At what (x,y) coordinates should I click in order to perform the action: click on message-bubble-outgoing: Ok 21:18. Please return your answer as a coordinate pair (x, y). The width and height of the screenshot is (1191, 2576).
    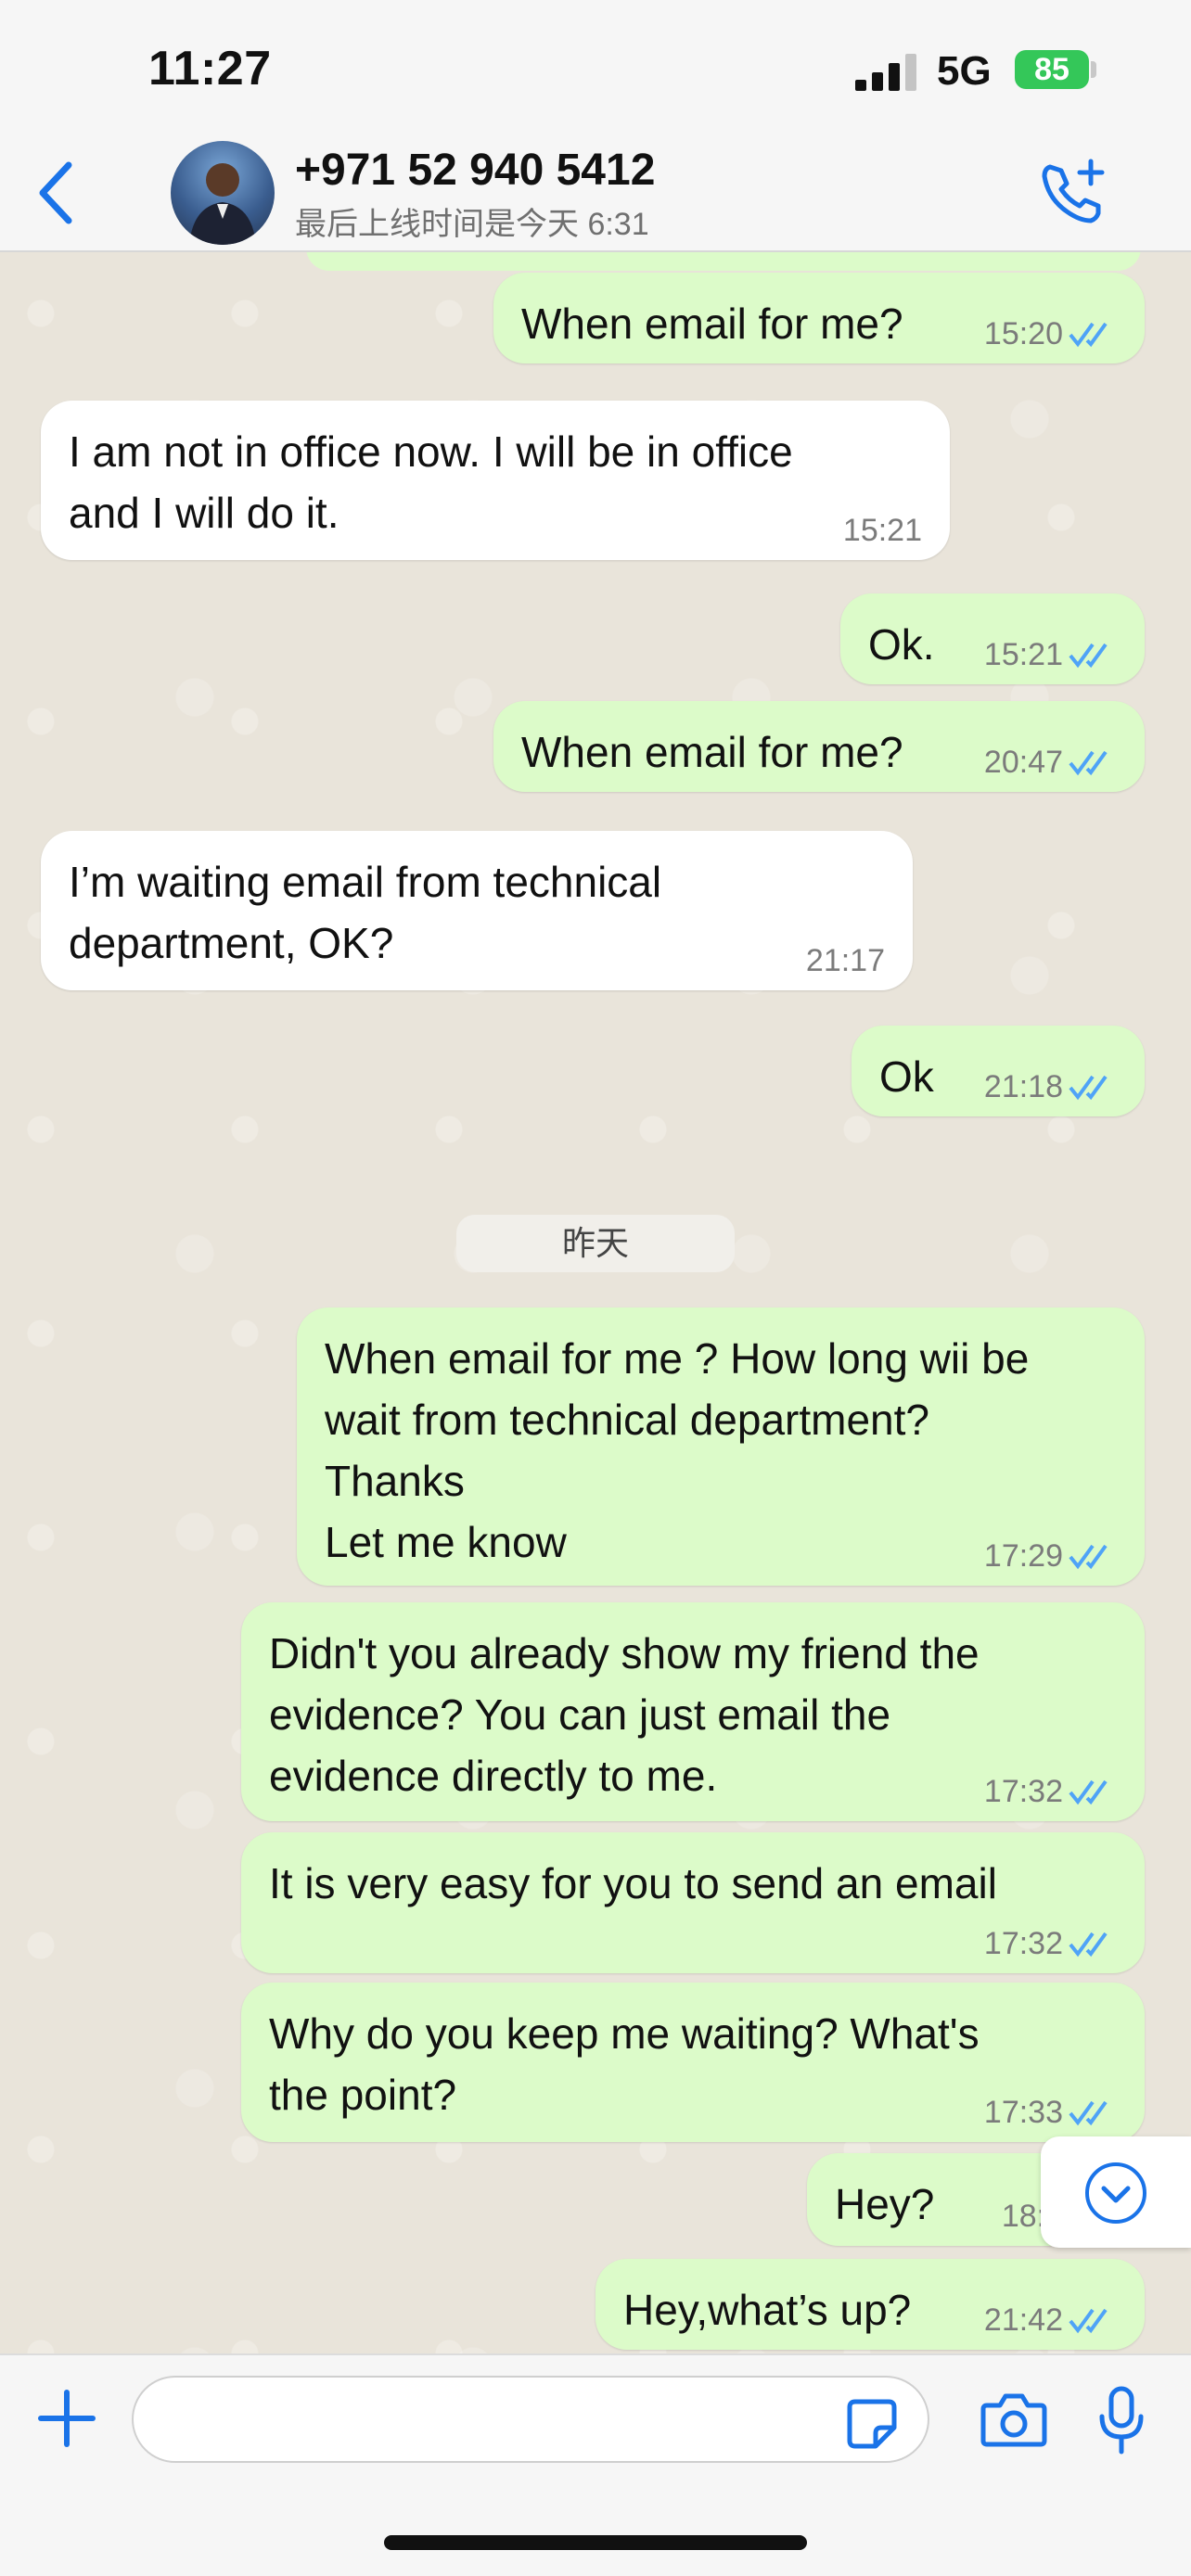
    Looking at the image, I should click on (999, 1071).